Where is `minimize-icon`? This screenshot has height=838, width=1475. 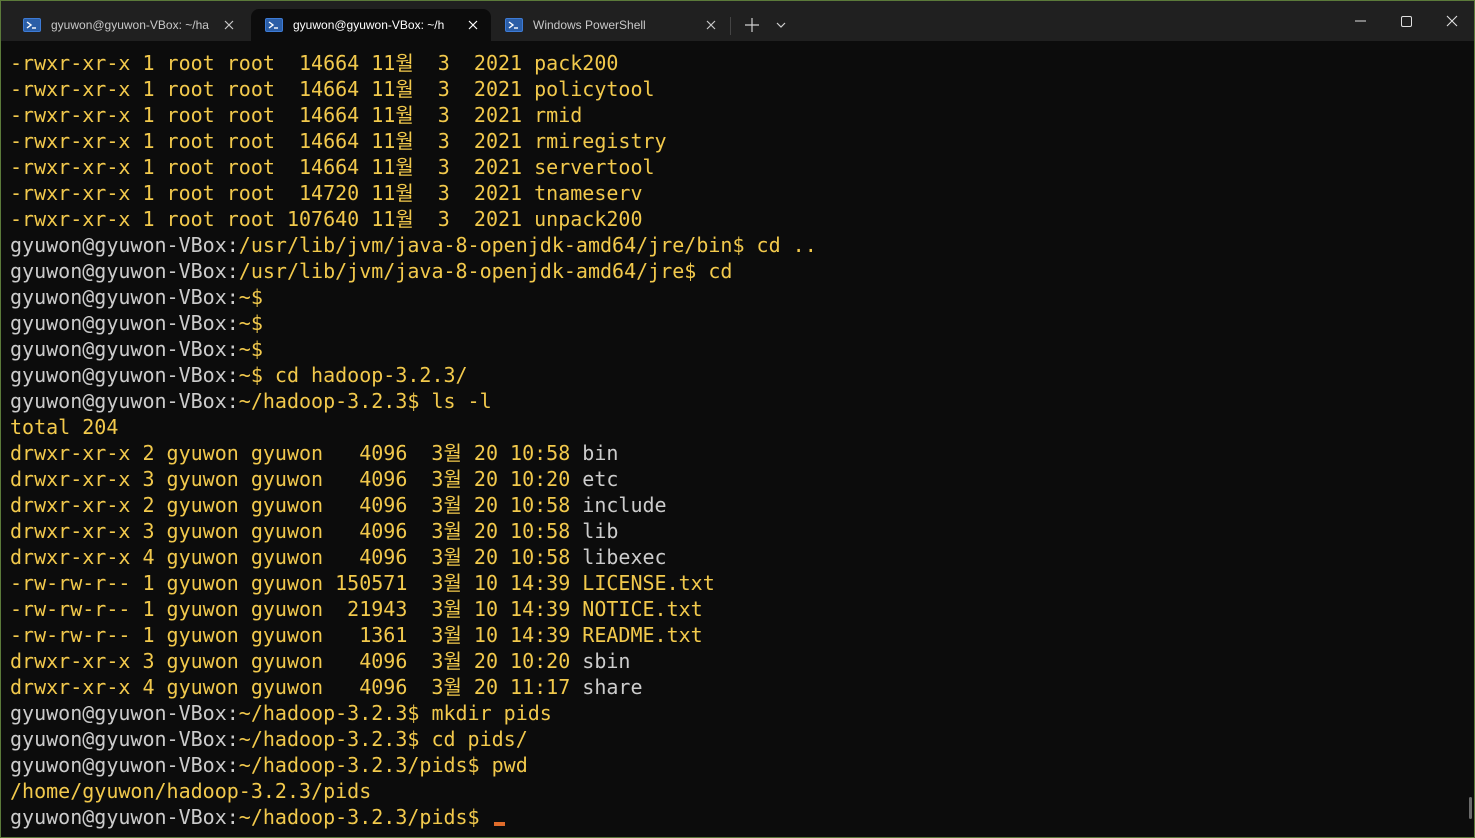
minimize-icon is located at coordinates (1360, 21).